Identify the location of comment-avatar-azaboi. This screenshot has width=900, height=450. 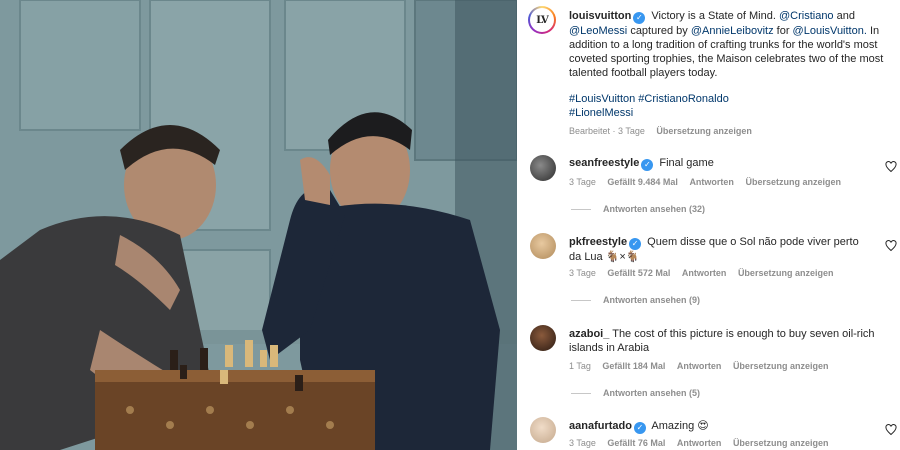
(543, 338).